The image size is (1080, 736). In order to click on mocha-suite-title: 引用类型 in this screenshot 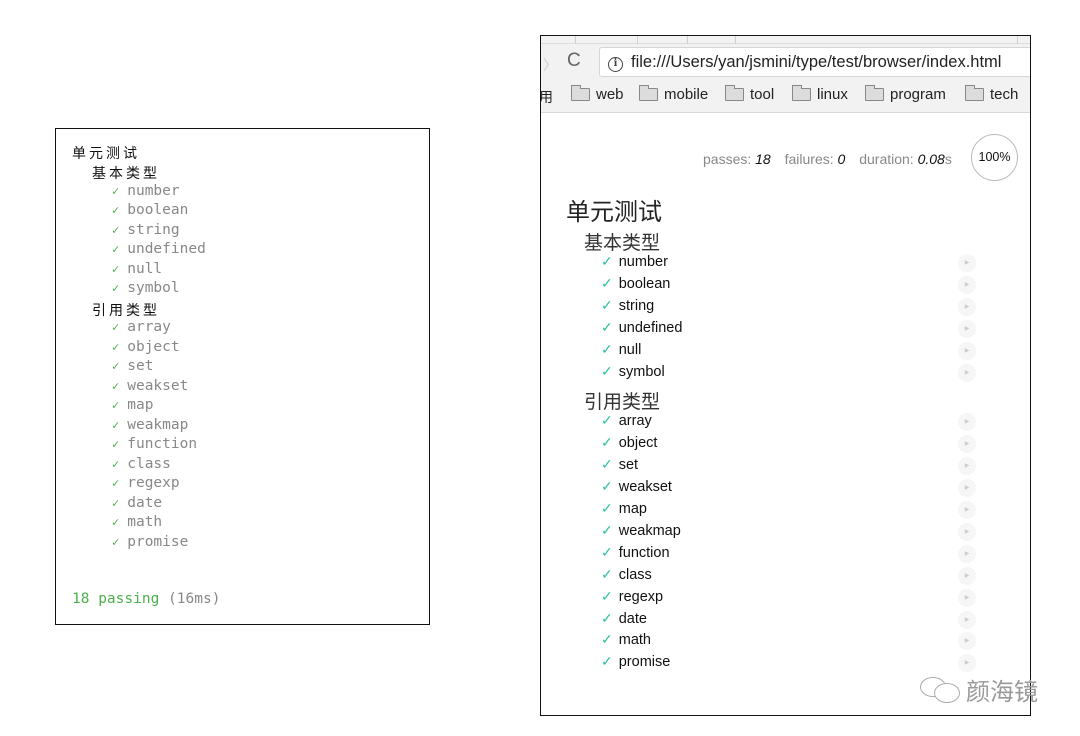, I will do `click(622, 400)`.